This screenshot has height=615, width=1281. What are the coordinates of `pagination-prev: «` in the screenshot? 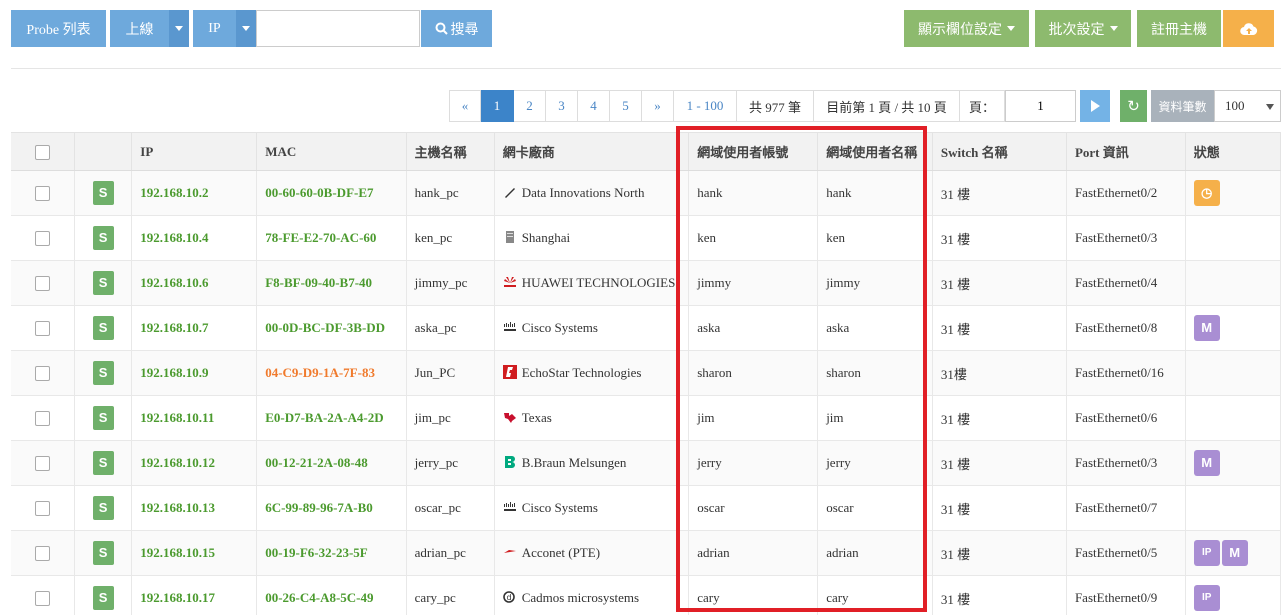 It's located at (465, 106).